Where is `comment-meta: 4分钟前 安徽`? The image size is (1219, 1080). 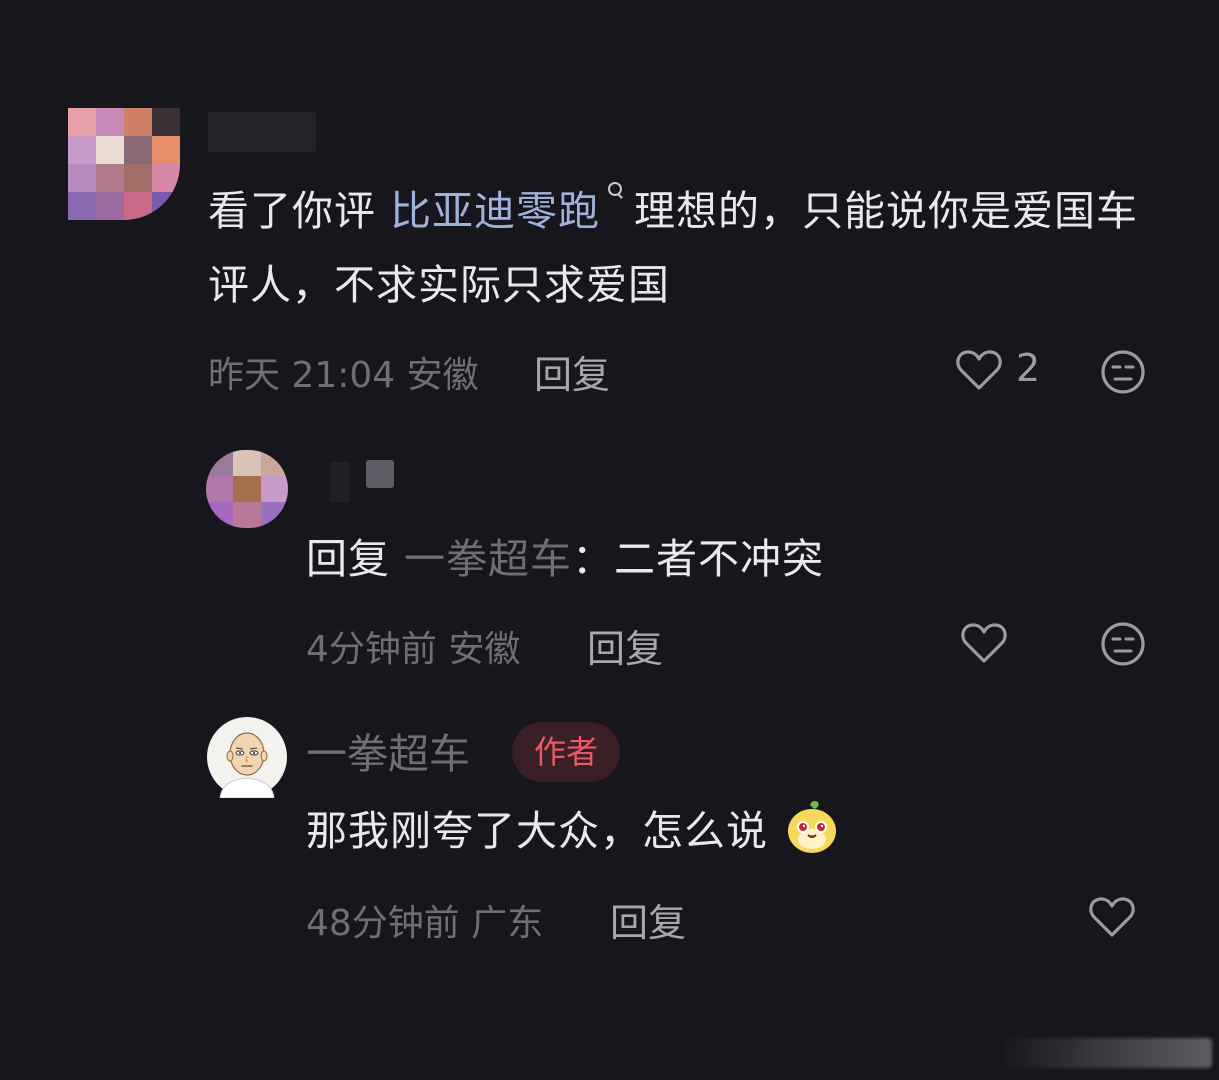 comment-meta: 4分钟前 安徽 is located at coordinates (413, 646).